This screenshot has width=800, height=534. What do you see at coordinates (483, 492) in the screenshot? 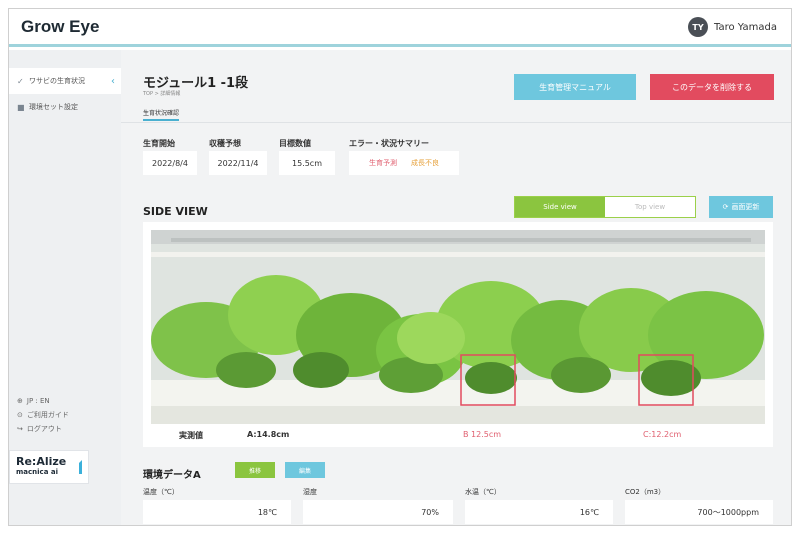
I see `water-temperature-label: 水温（℃）` at bounding box center [483, 492].